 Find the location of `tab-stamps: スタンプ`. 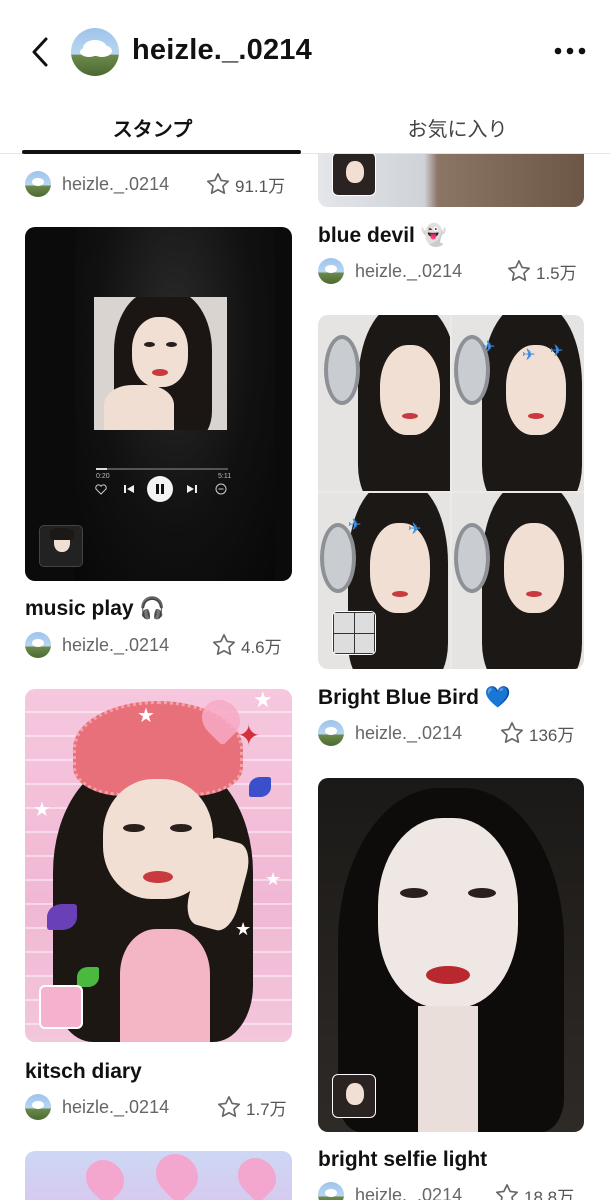

tab-stamps: スタンプ is located at coordinates (152, 127).